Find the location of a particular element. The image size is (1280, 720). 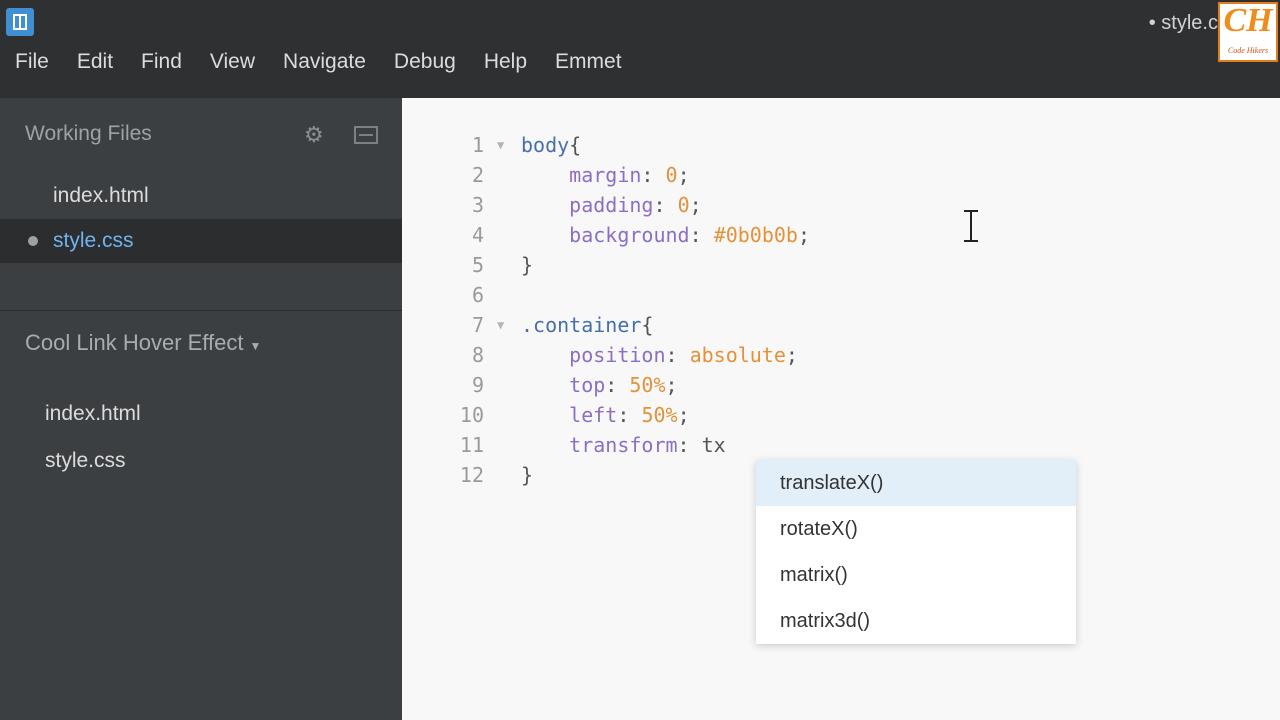

code-text: position: absolute; is located at coordinates (659, 355).